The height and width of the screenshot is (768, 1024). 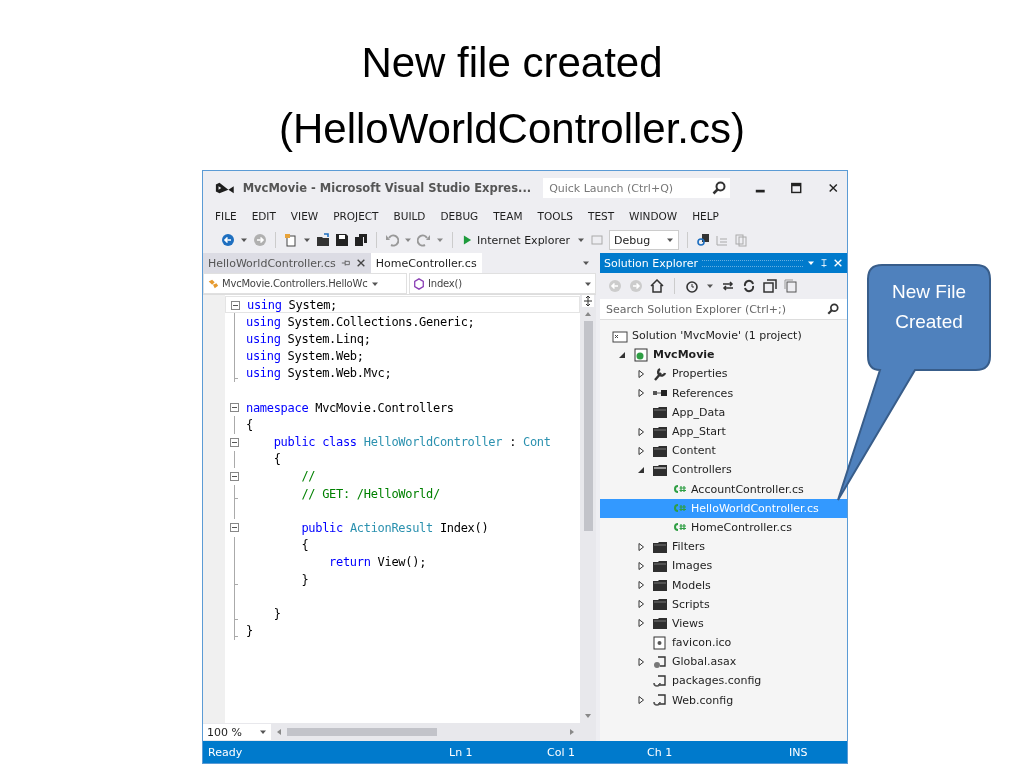 What do you see at coordinates (555, 216) in the screenshot?
I see `menu-item: TOOLS` at bounding box center [555, 216].